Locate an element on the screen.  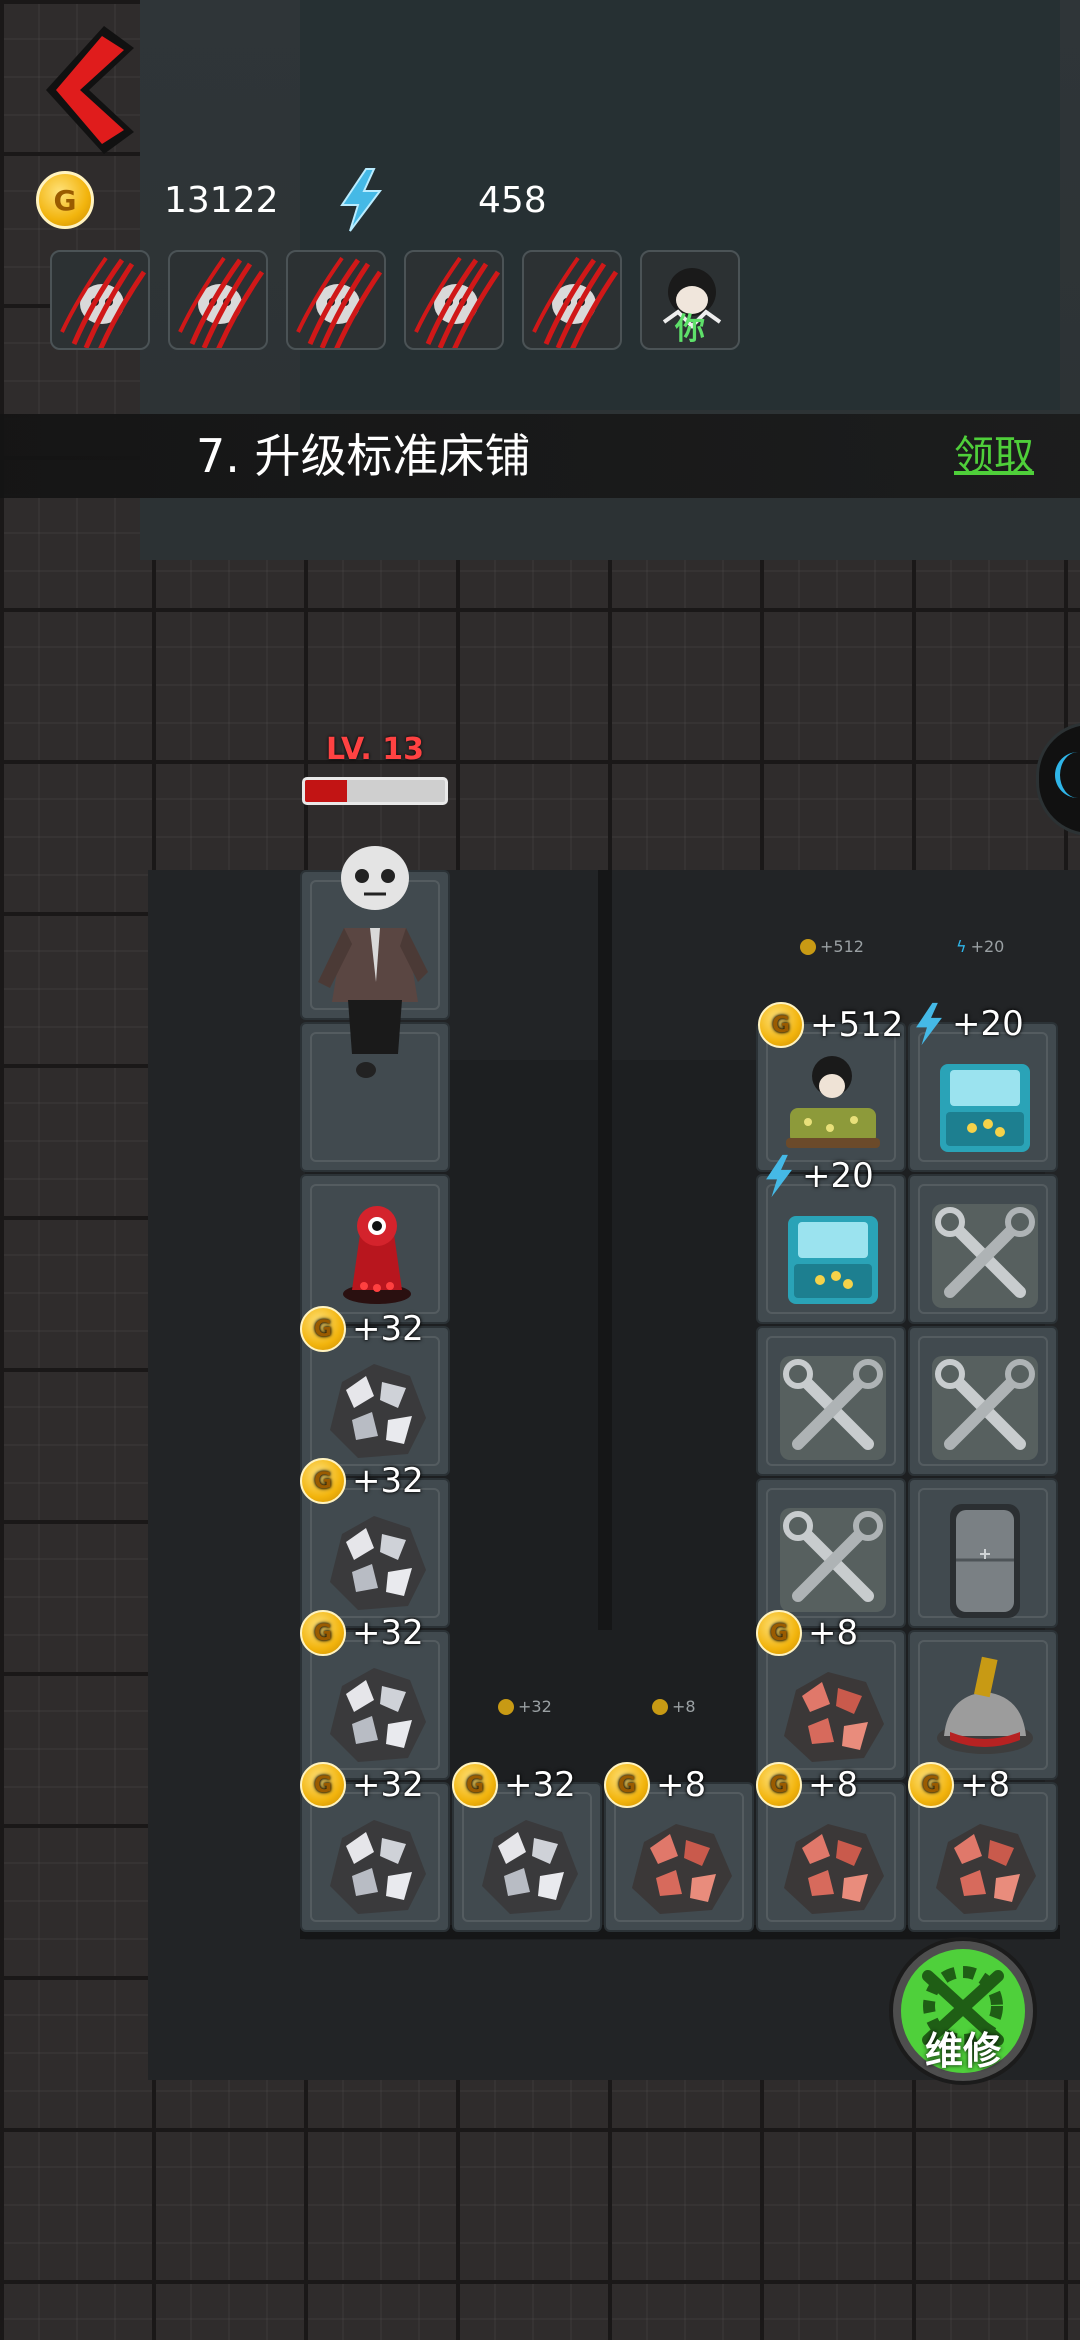
energy-value: 458 is located at coordinates (512, 200).